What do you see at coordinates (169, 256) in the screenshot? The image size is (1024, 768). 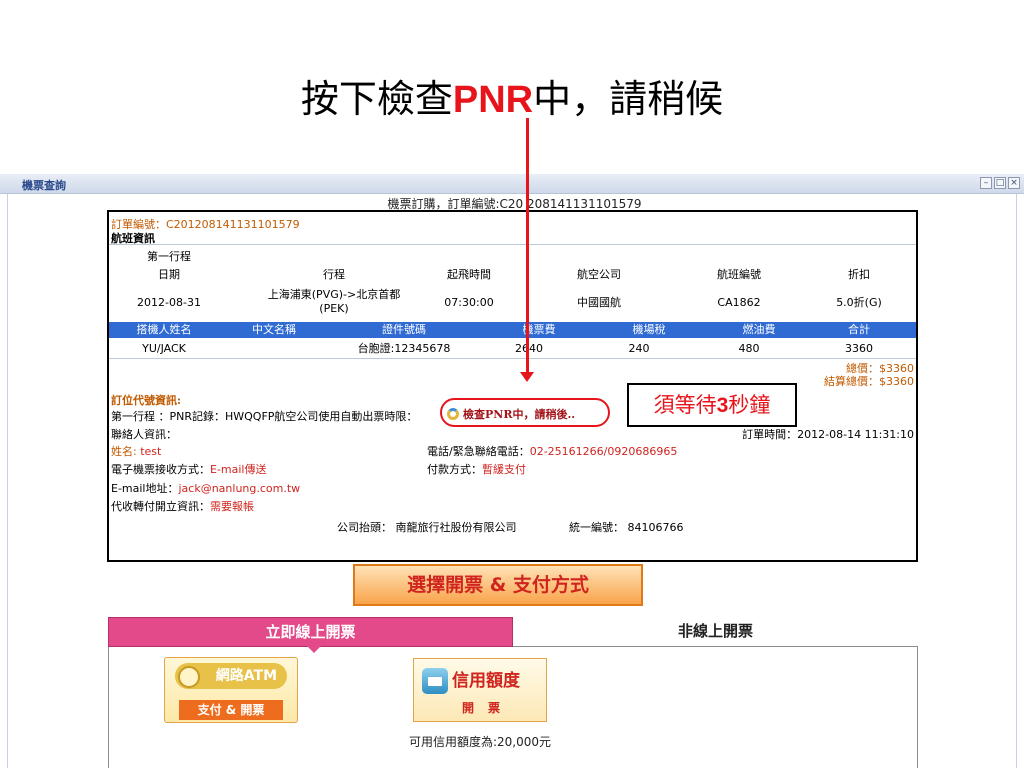 I see `trip-label: 第一行程` at bounding box center [169, 256].